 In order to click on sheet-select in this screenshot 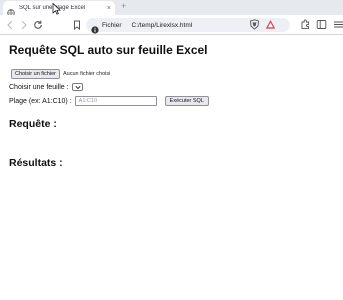, I will do `click(77, 87)`.